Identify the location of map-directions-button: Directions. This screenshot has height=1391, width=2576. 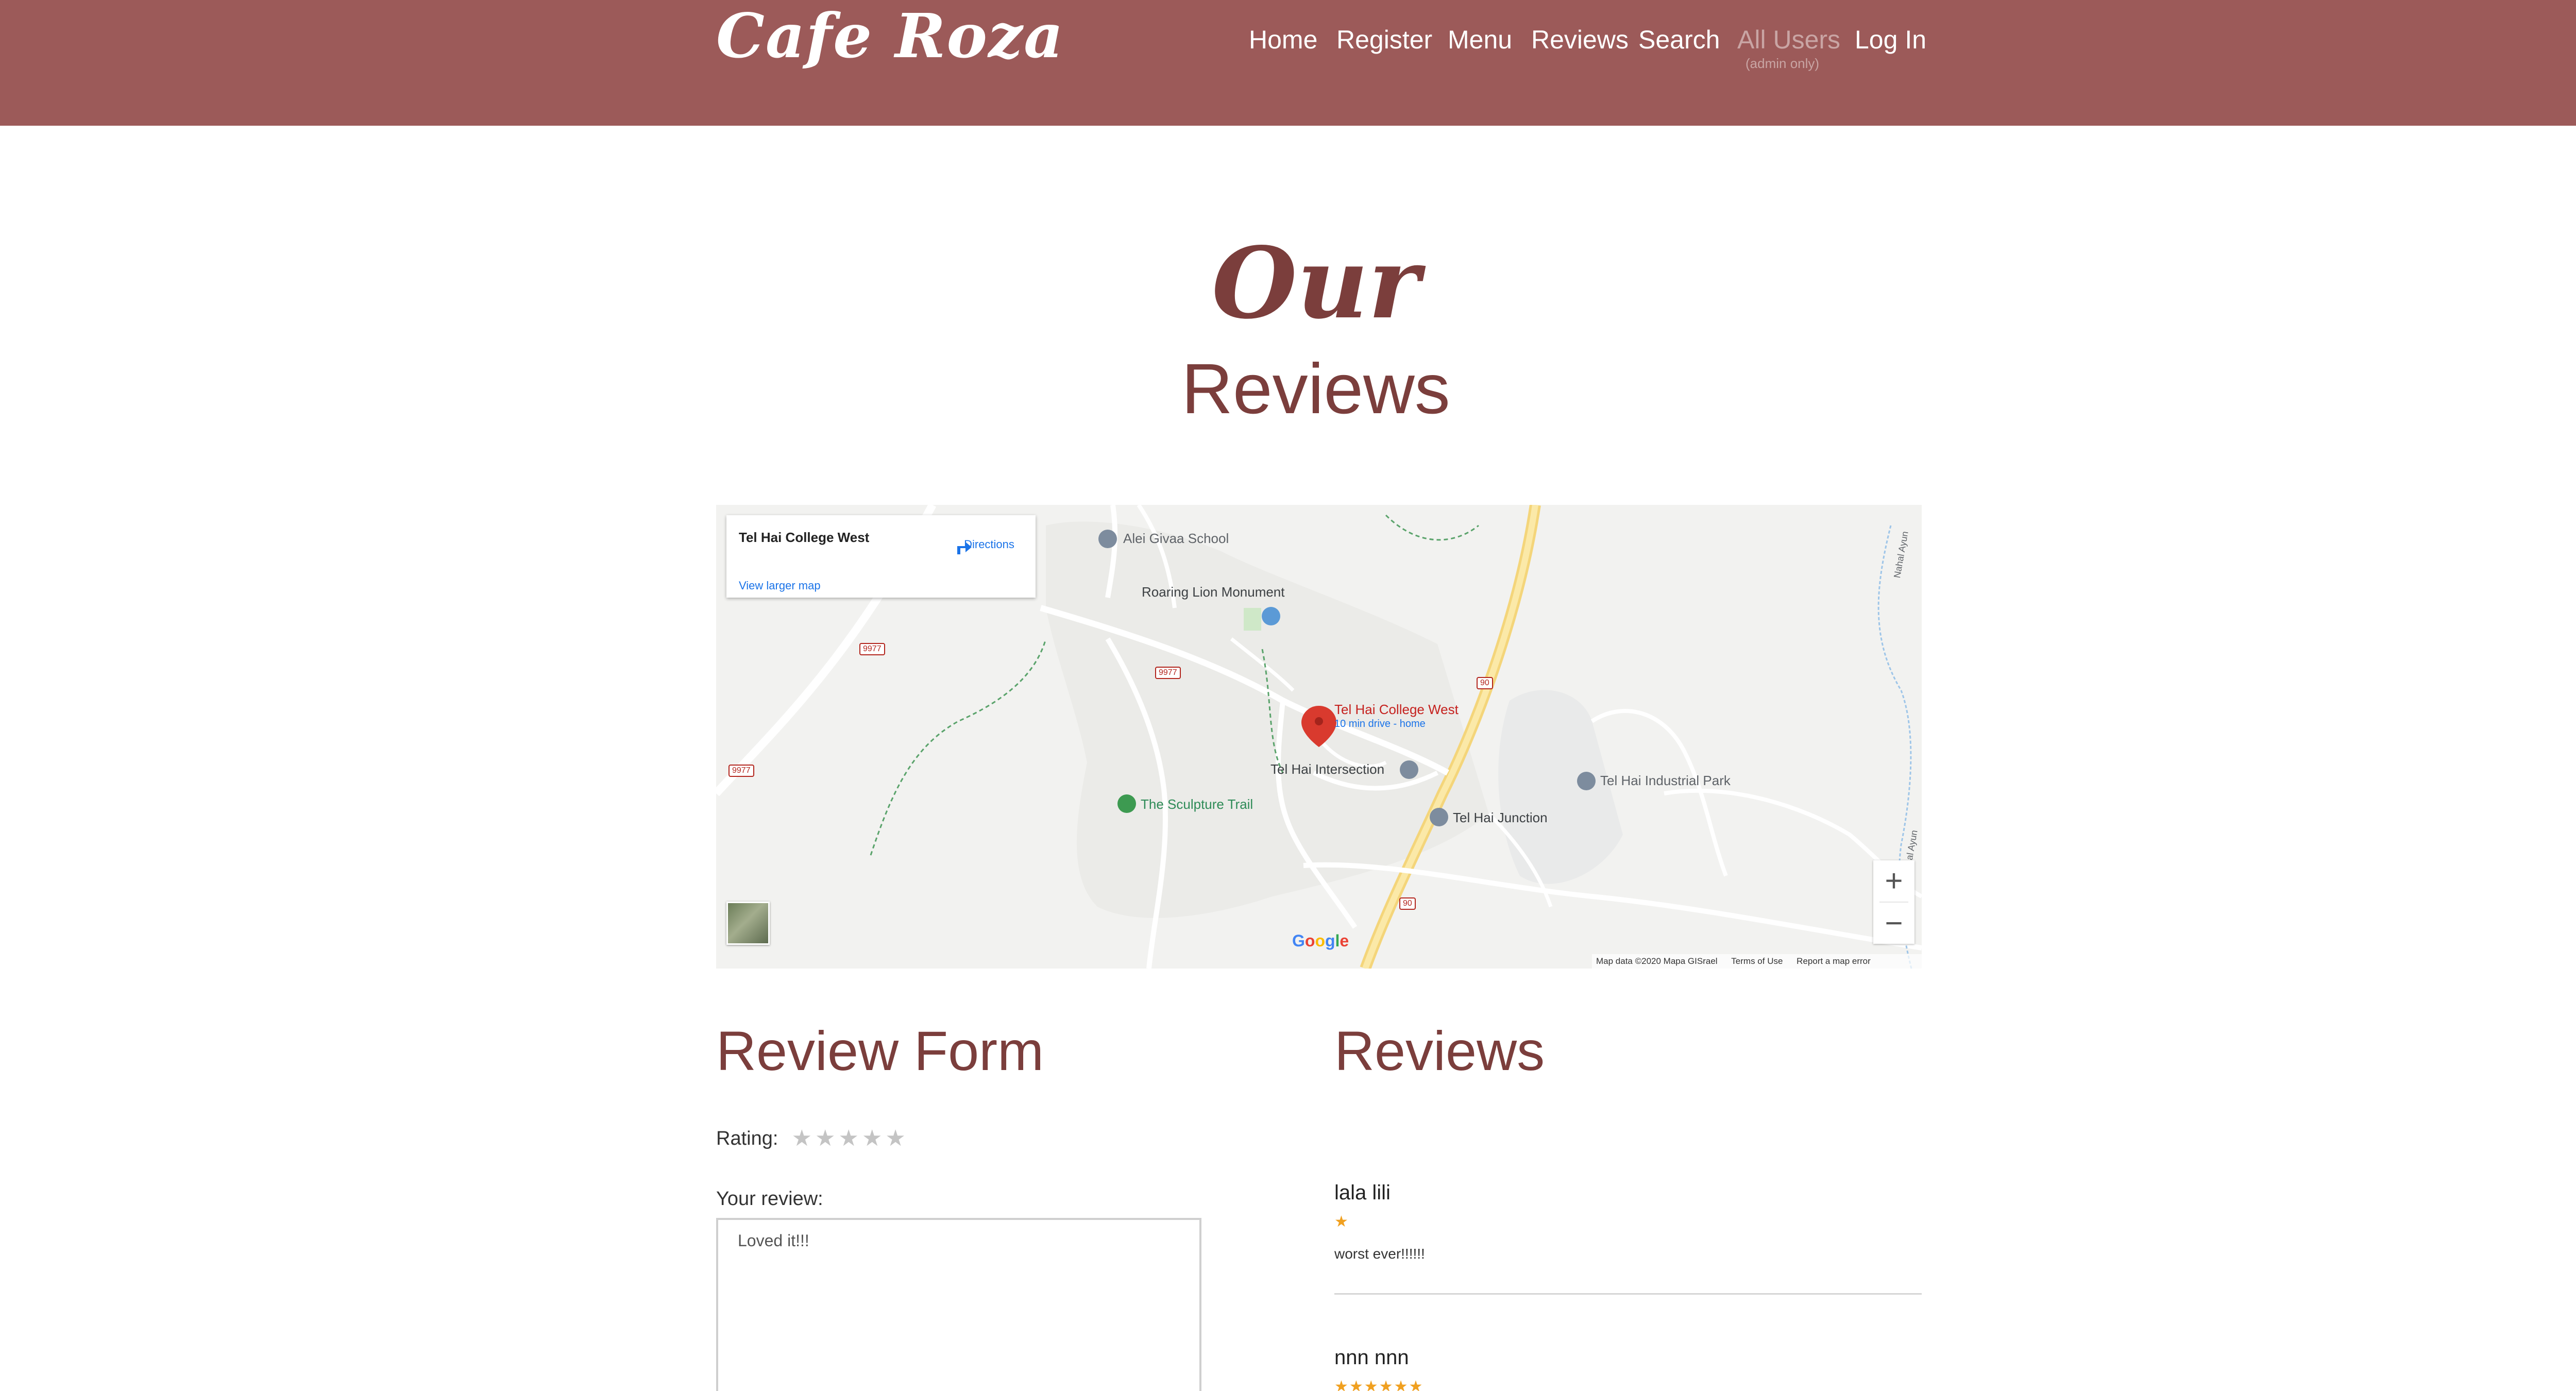
(989, 545).